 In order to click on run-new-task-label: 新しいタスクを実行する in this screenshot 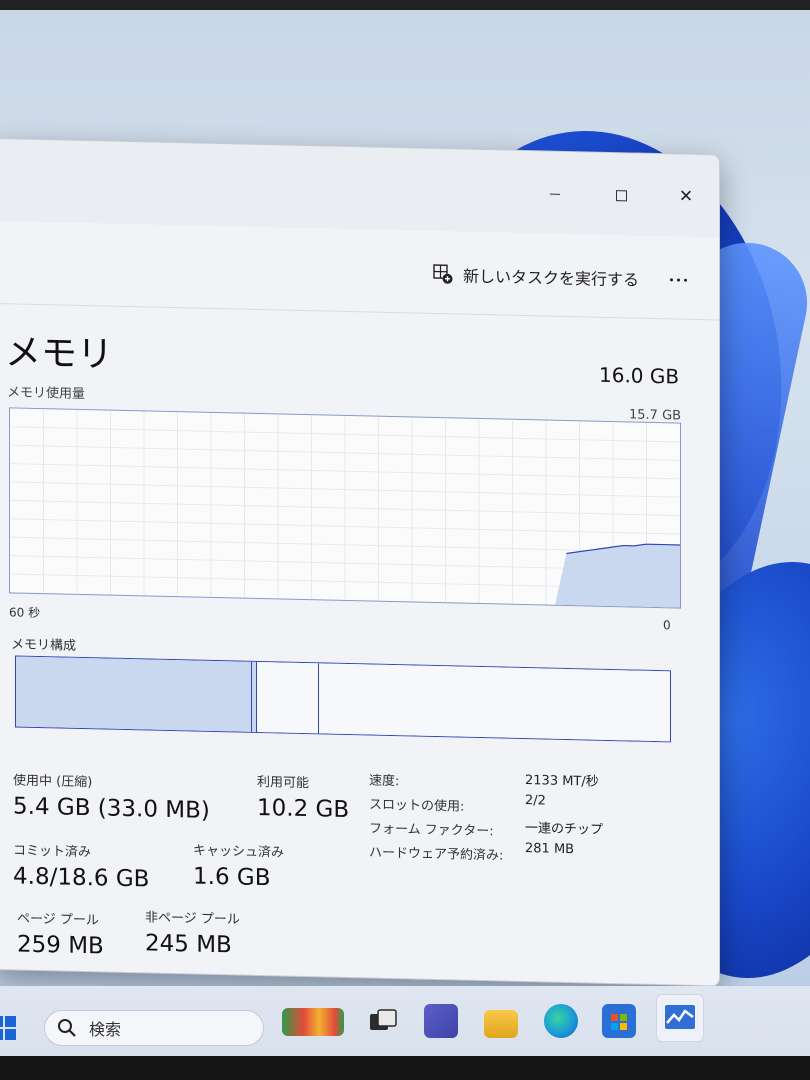, I will do `click(551, 278)`.